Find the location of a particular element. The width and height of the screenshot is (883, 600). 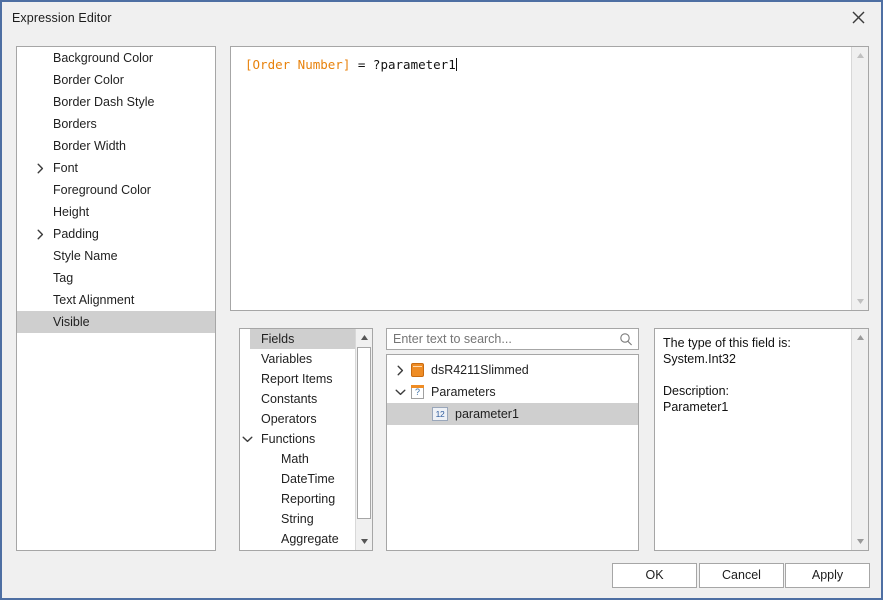

category-row-math: Math is located at coordinates (303, 459).